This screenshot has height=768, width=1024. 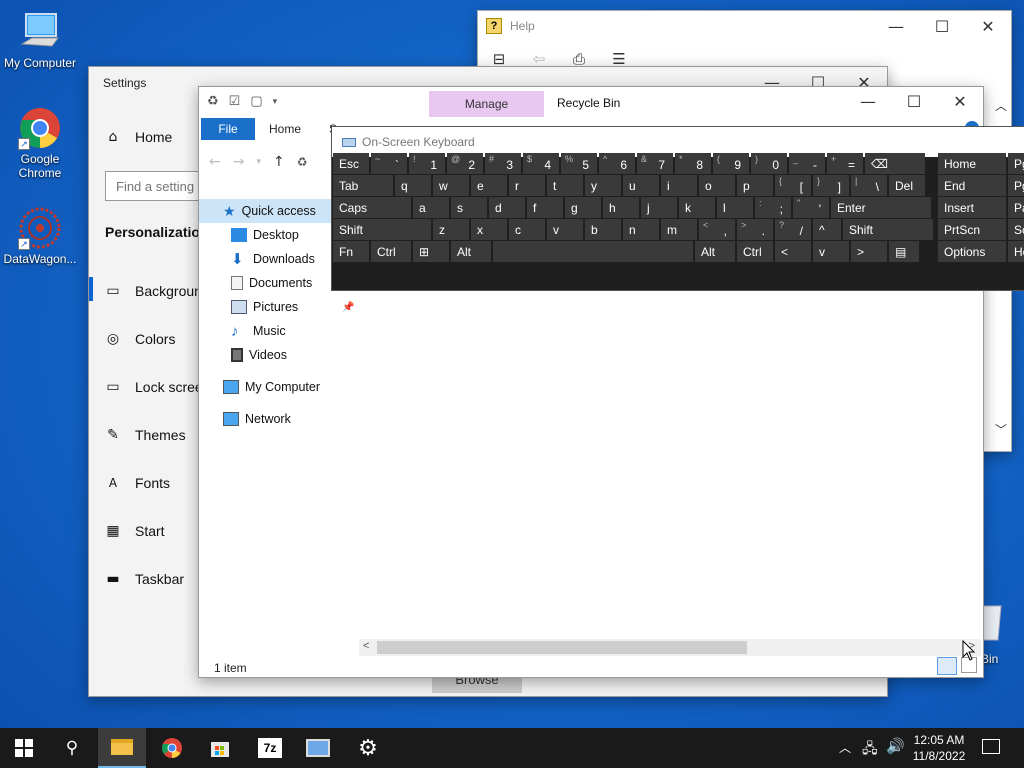 What do you see at coordinates (24, 748) in the screenshot?
I see `start-button` at bounding box center [24, 748].